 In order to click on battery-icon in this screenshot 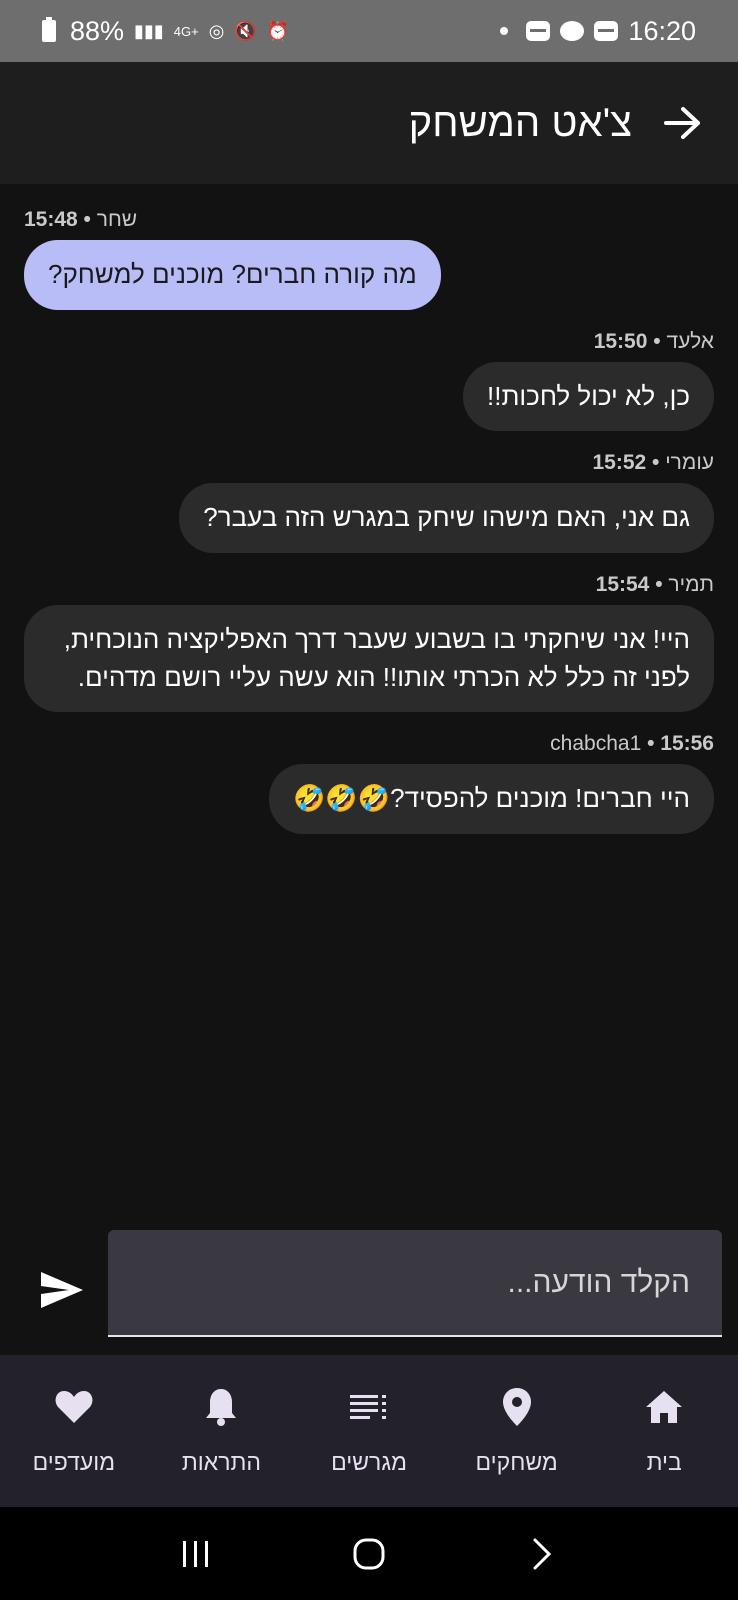, I will do `click(49, 29)`.